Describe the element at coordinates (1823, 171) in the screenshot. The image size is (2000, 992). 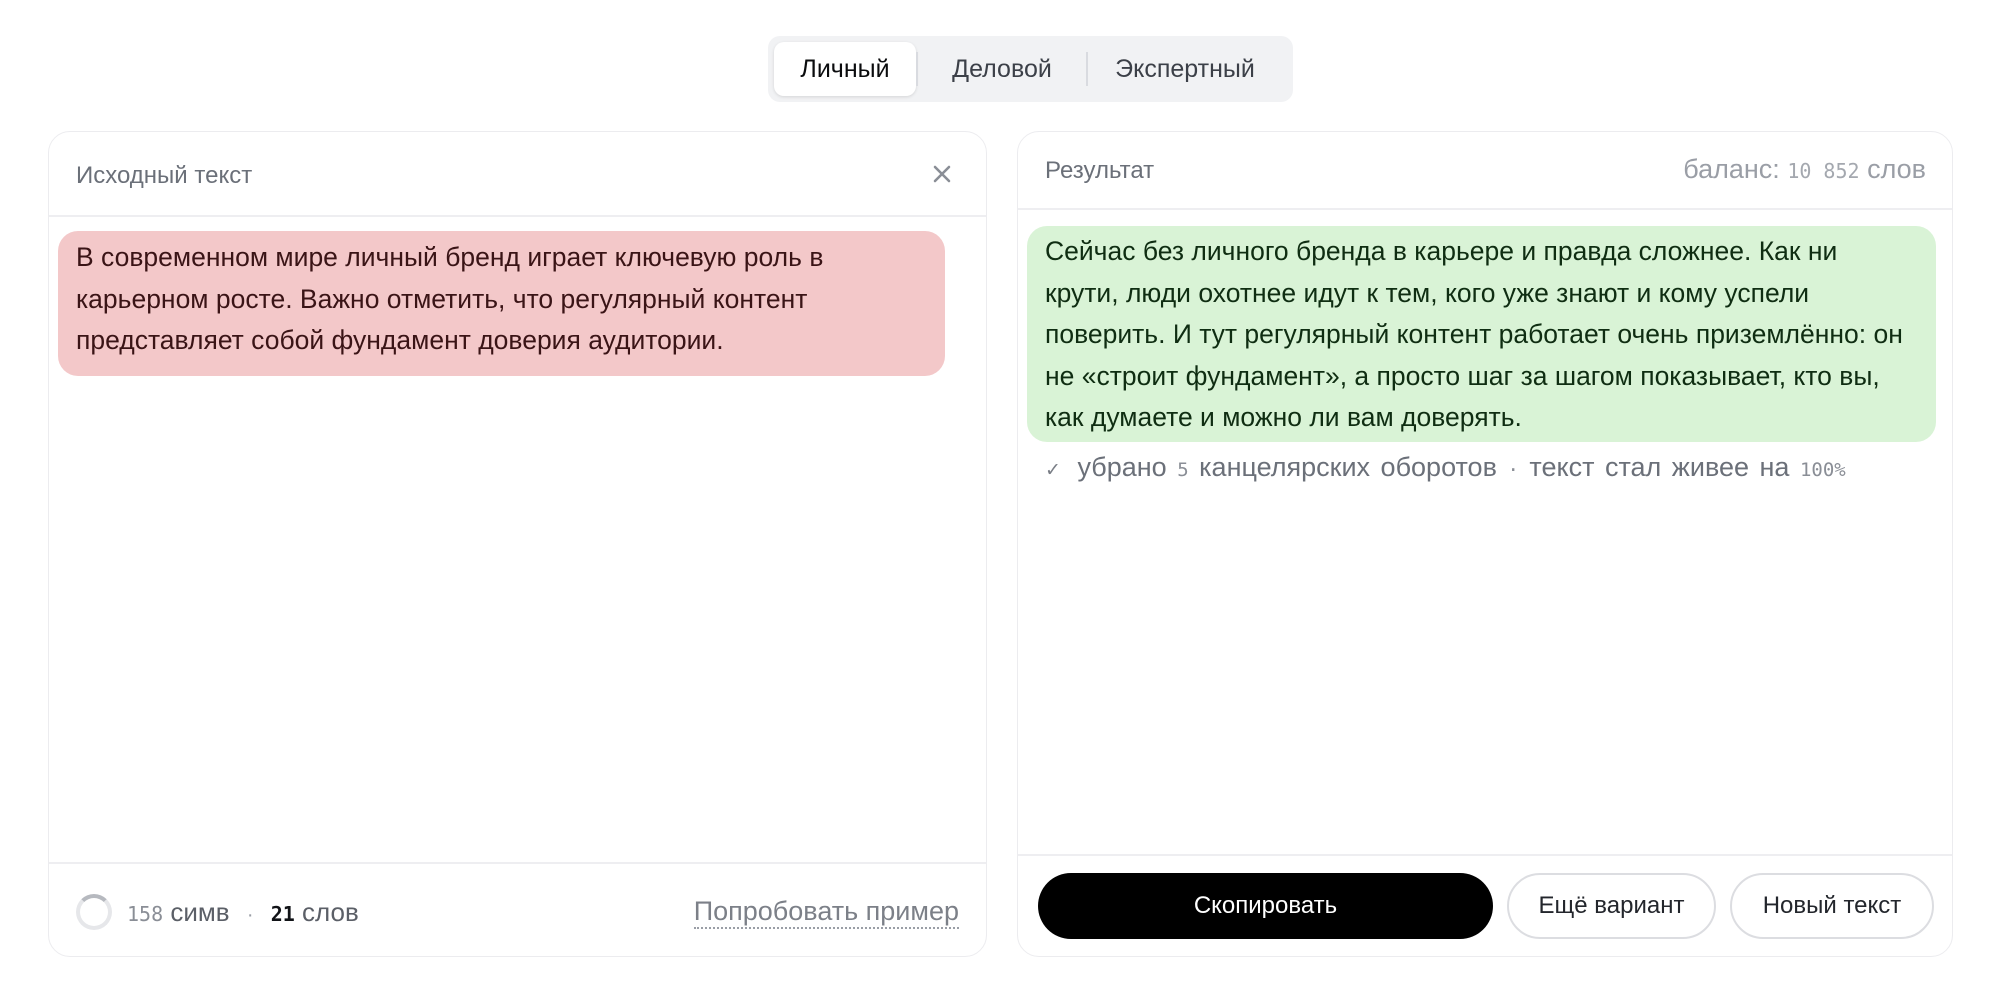
I see `balance-value: 10 852` at that location.